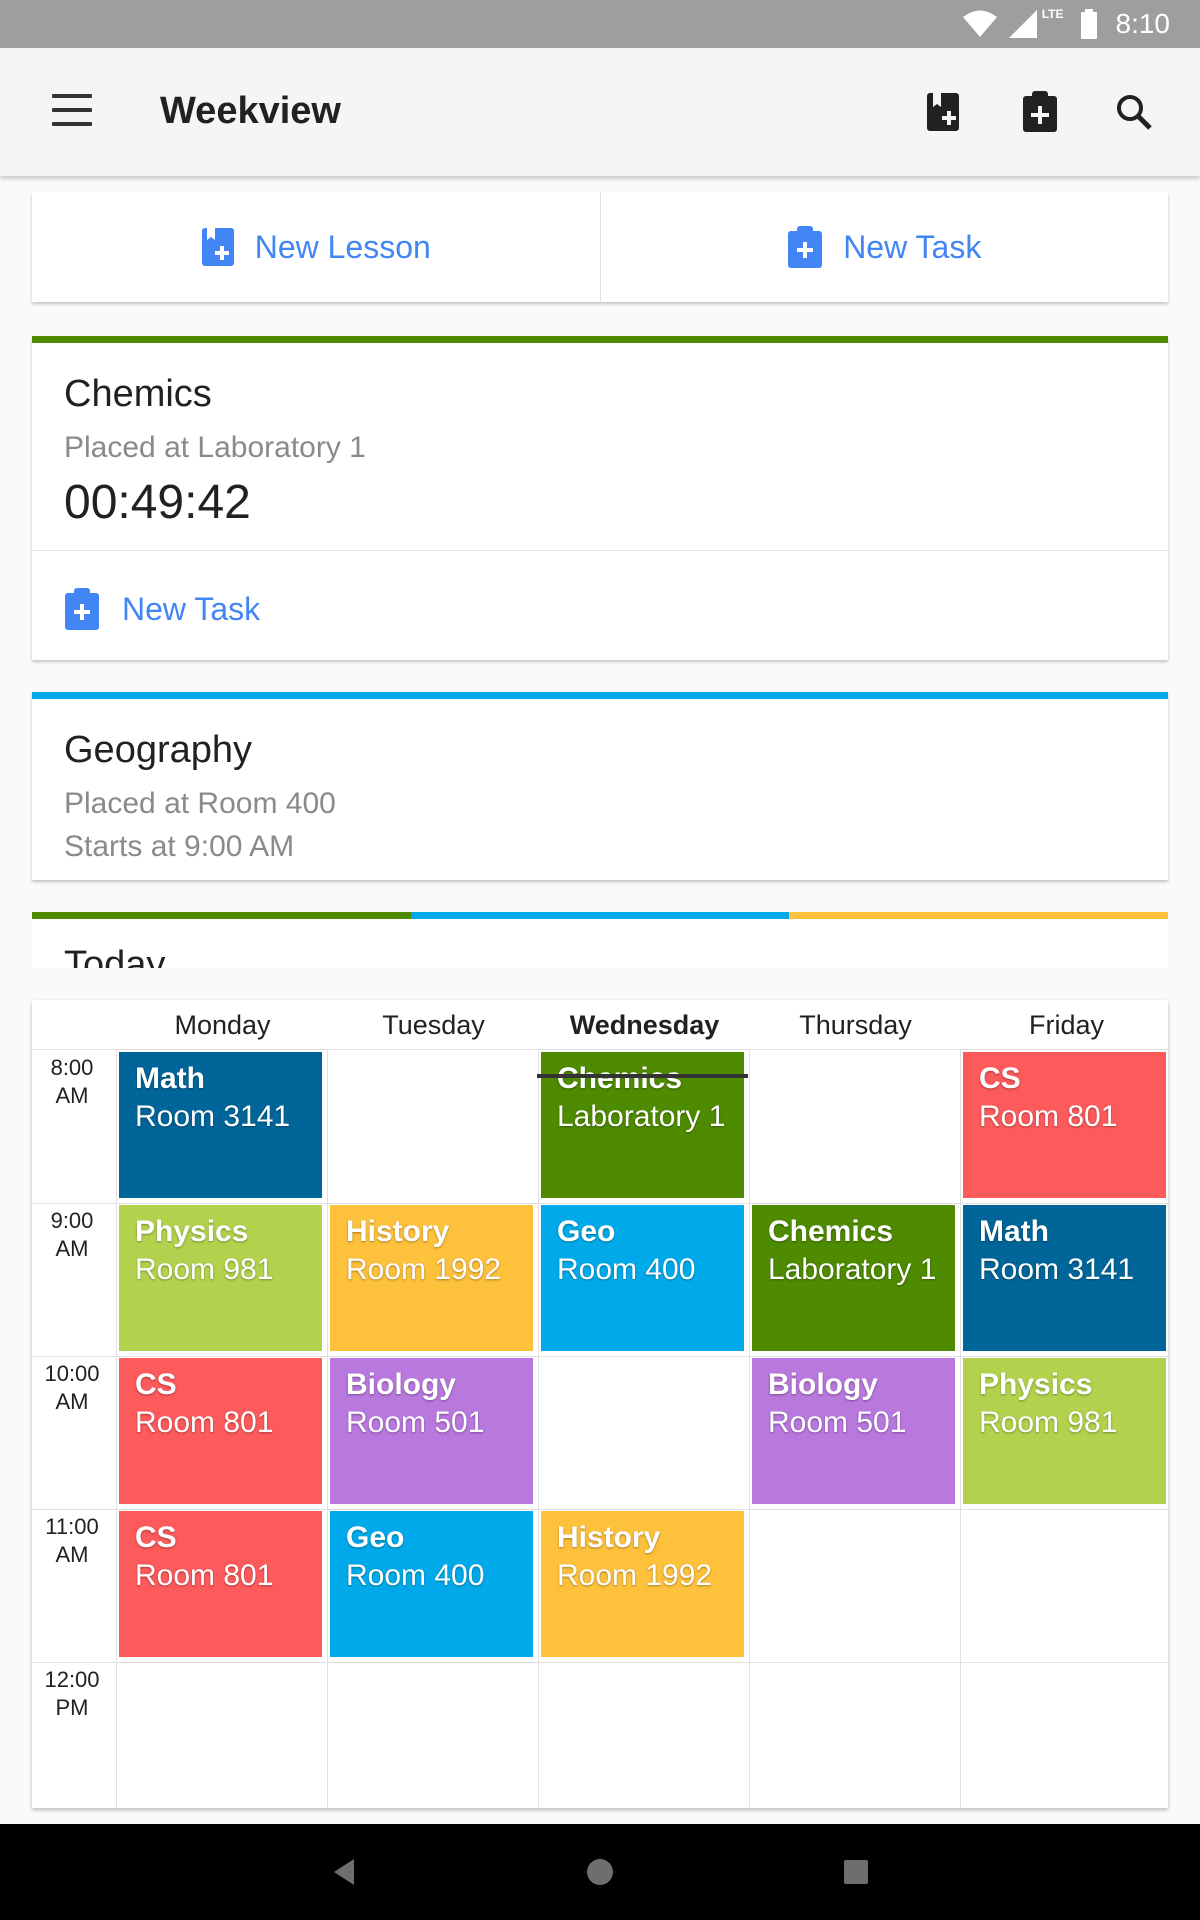 This screenshot has width=1200, height=1920. I want to click on day-tuesday: Tuesday, so click(433, 1025).